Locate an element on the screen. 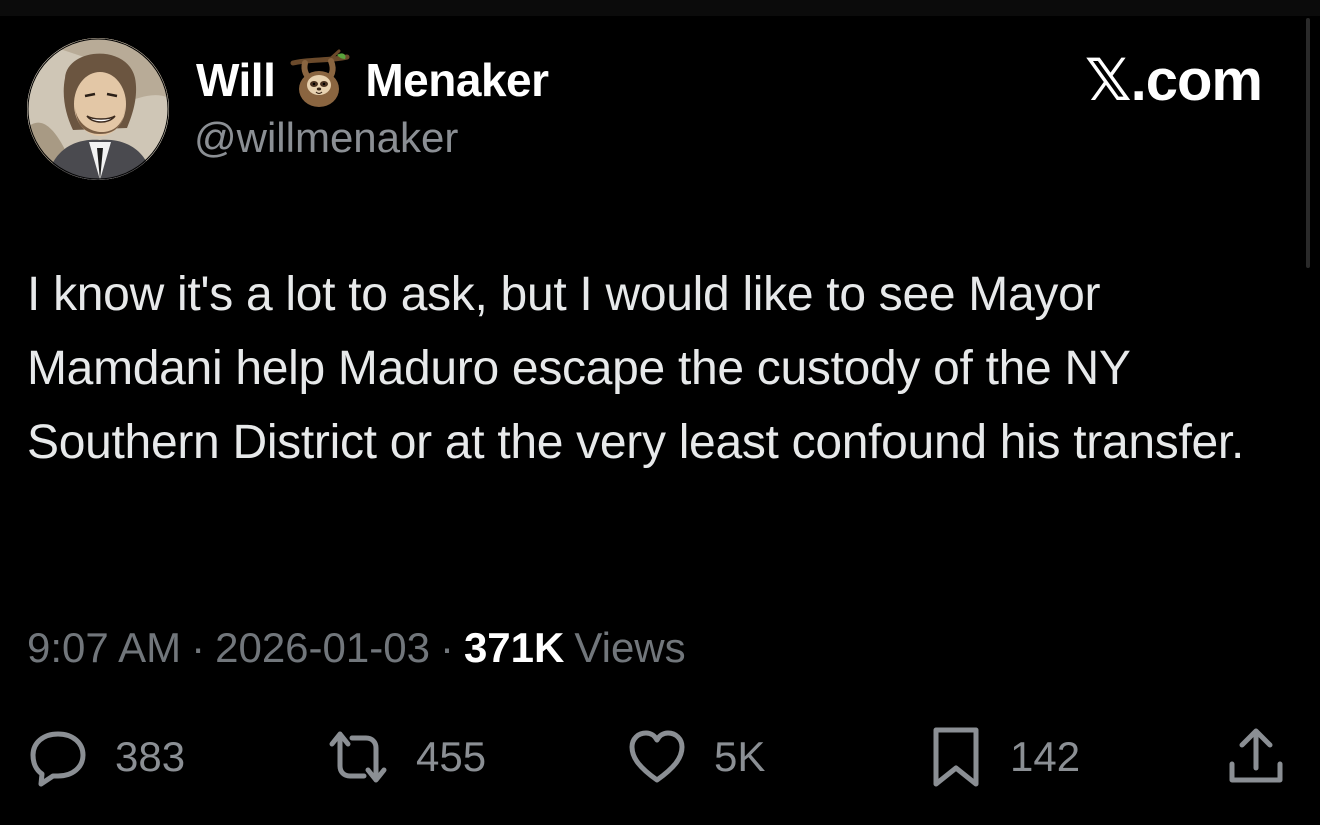 The height and width of the screenshot is (825, 1320). bookmark-icon is located at coordinates (956, 757).